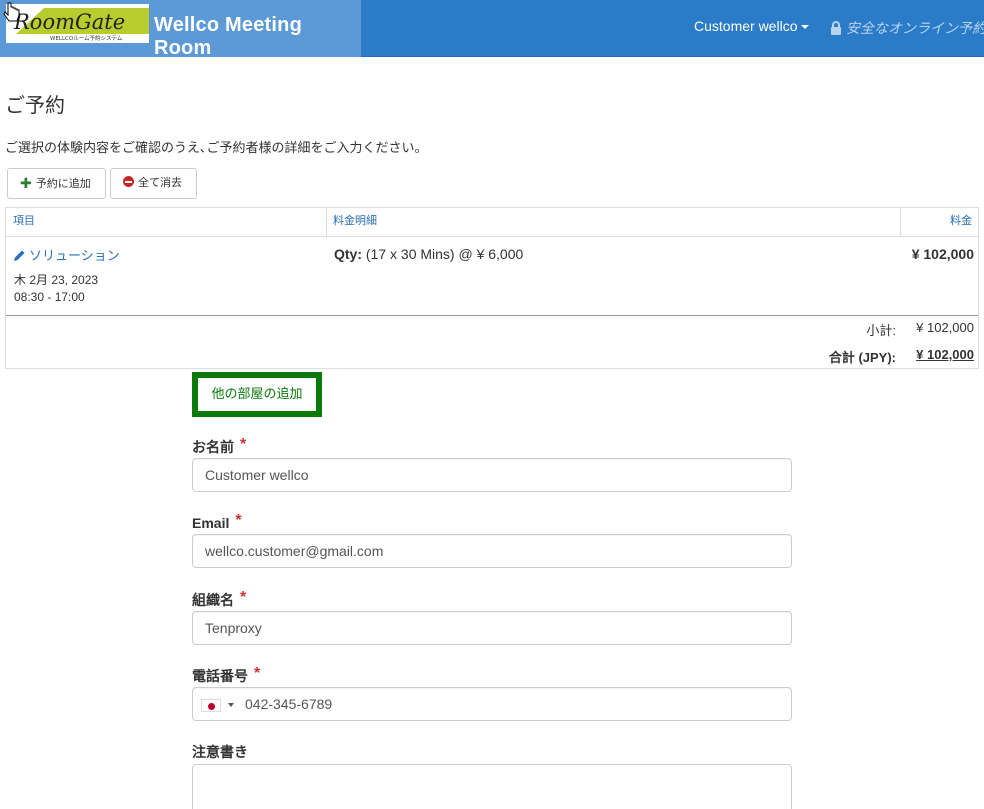 The width and height of the screenshot is (984, 809). I want to click on item-qty: Qty: (17 x 30 Mins) @ ¥ 6,000, so click(428, 254).